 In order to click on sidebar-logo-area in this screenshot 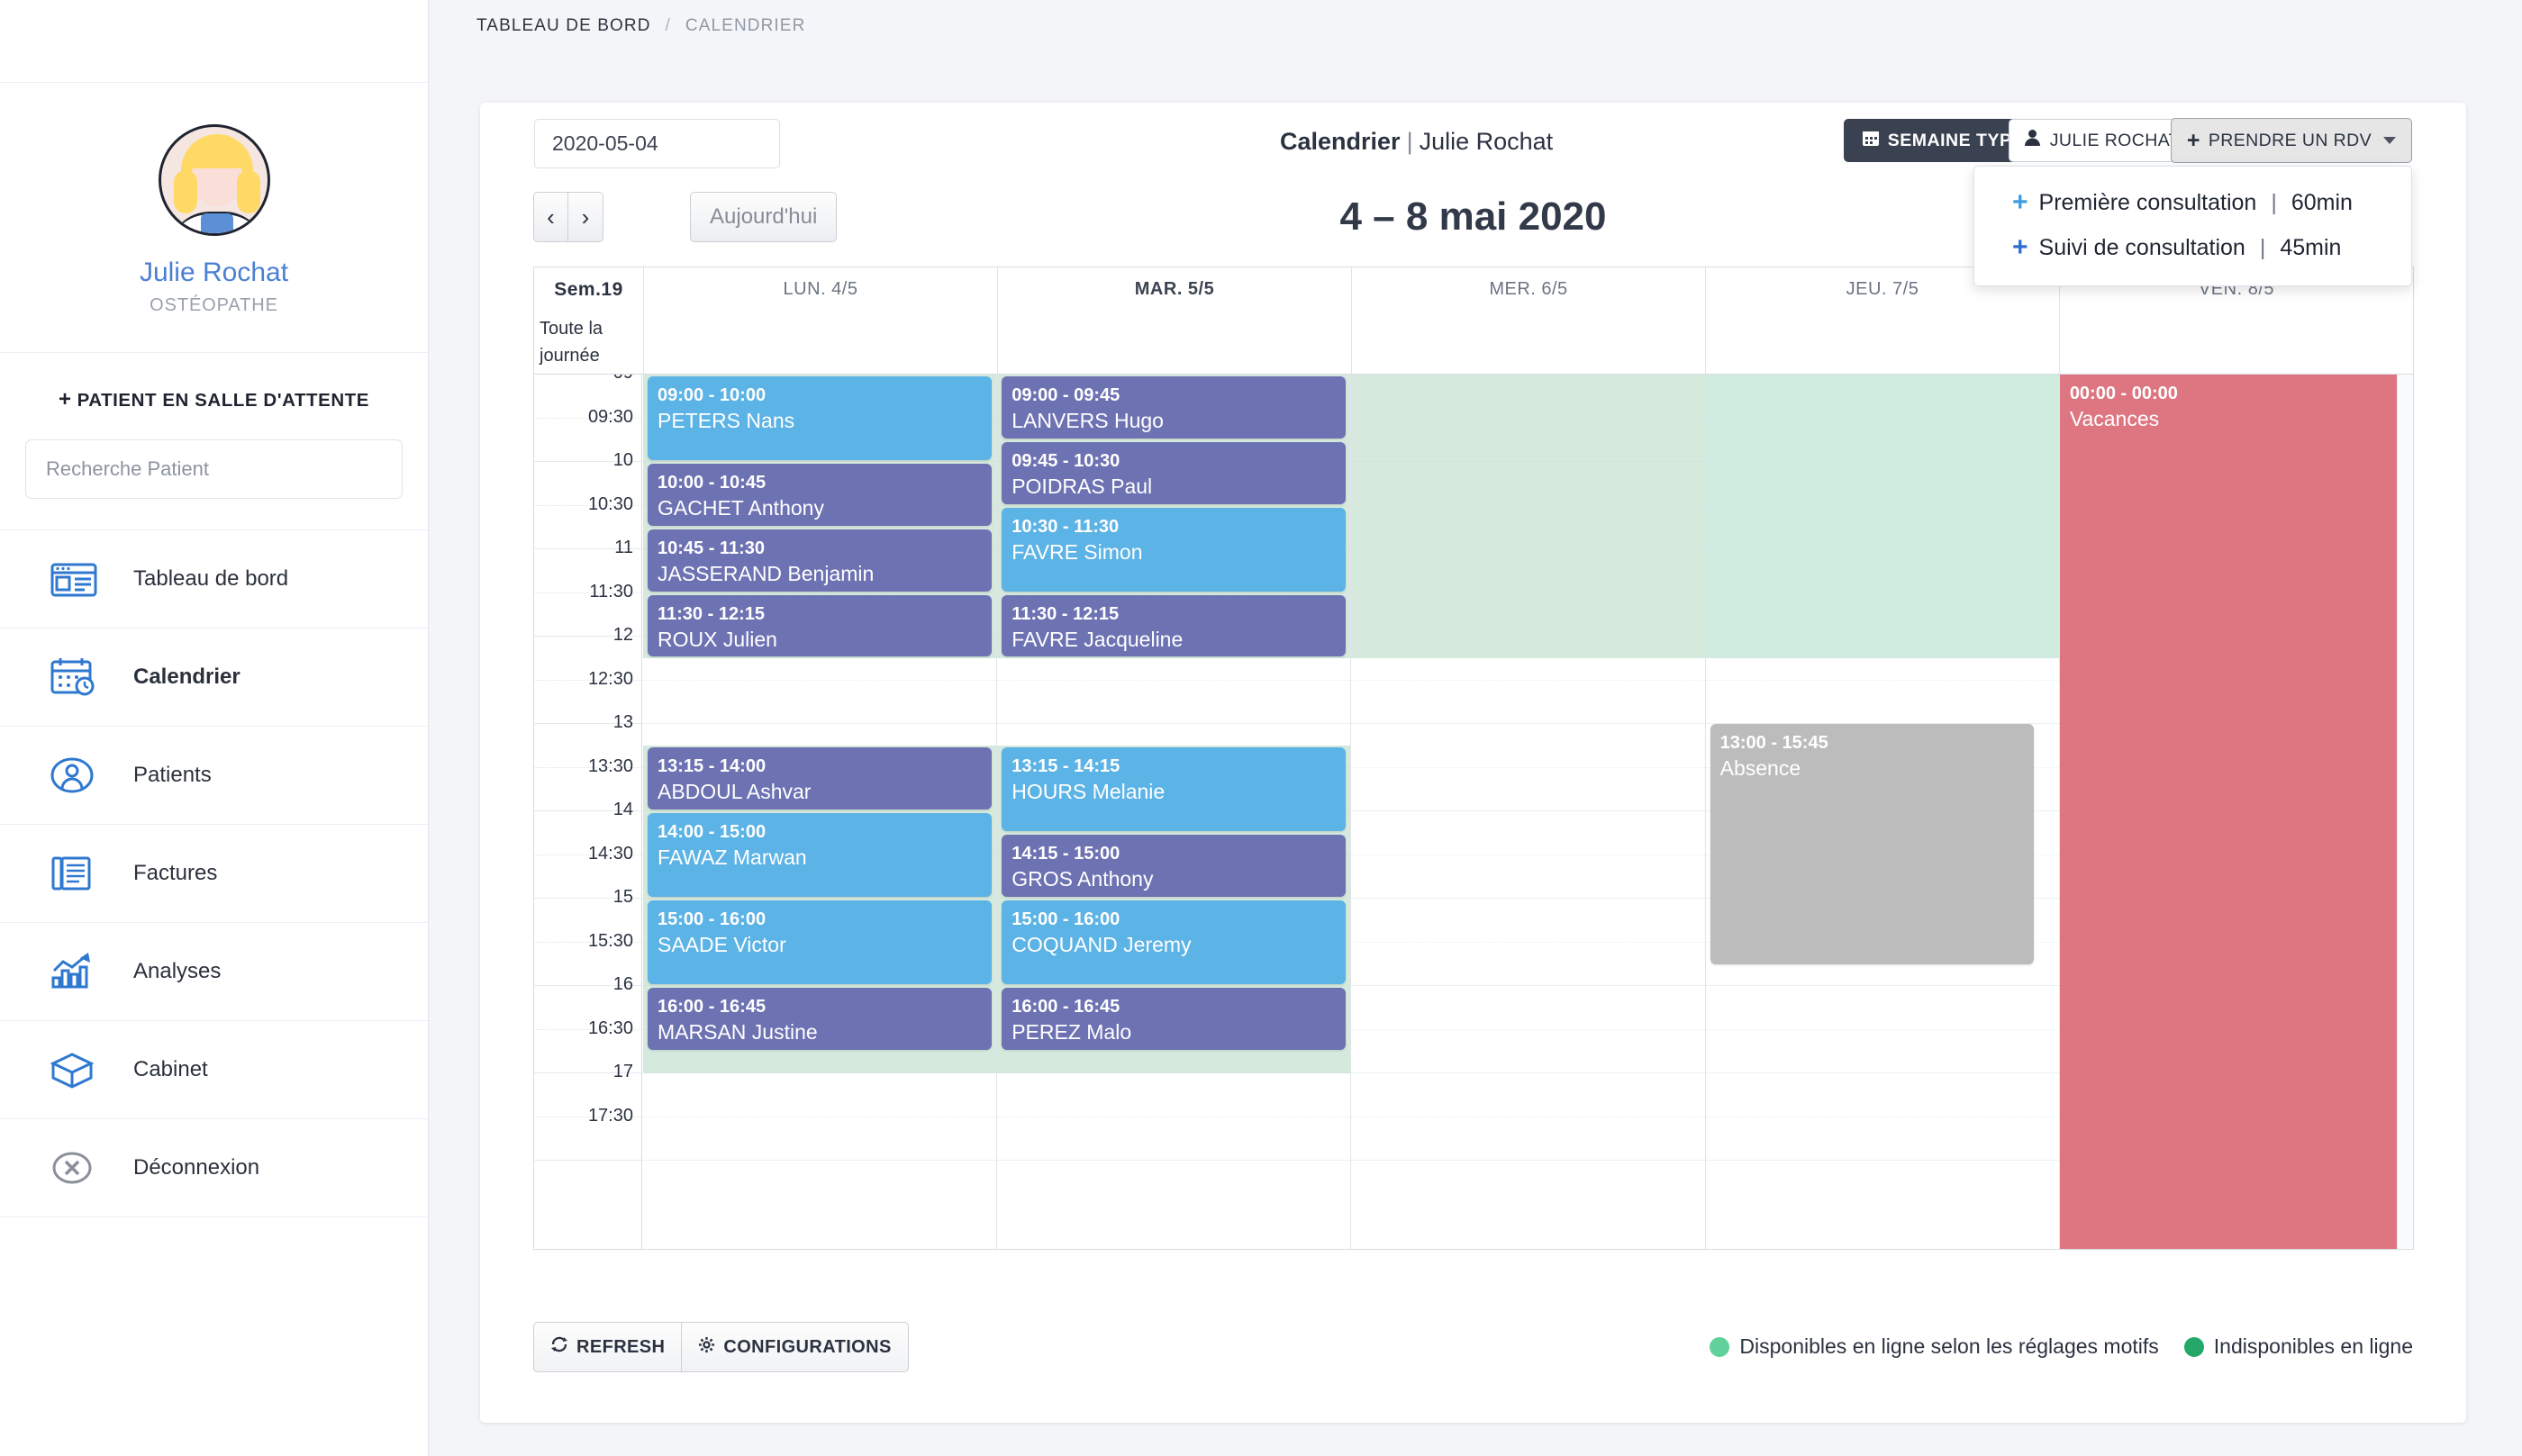, I will do `click(214, 41)`.